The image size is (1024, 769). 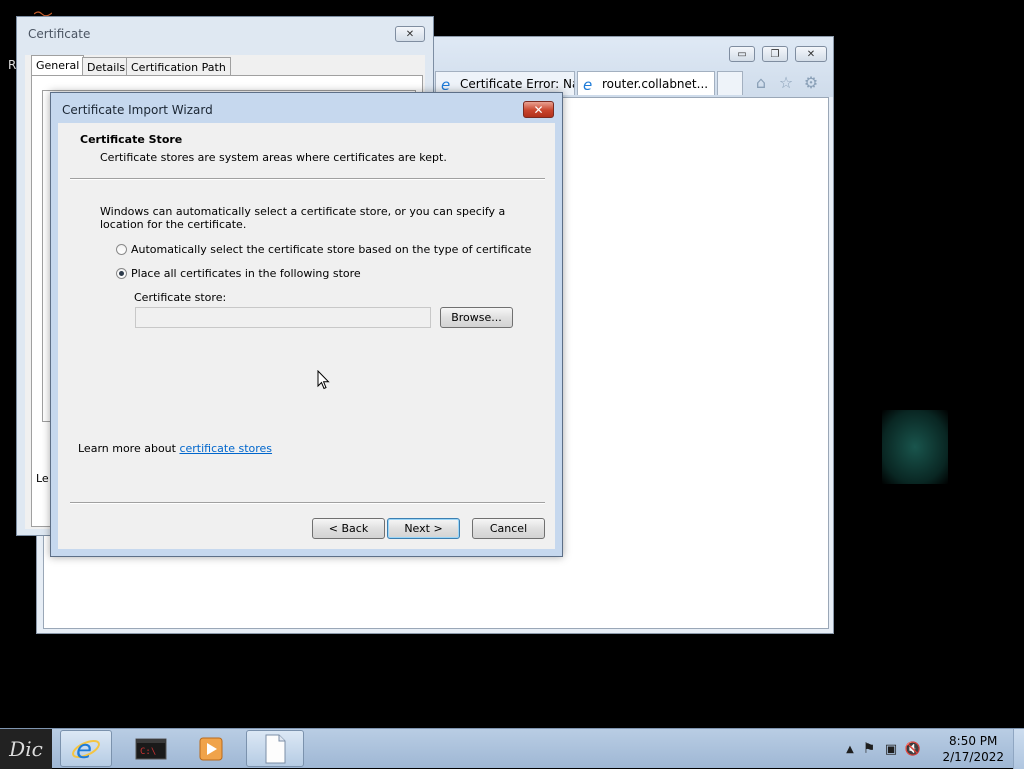 I want to click on desktop-icon-fragment, so click(x=43, y=11).